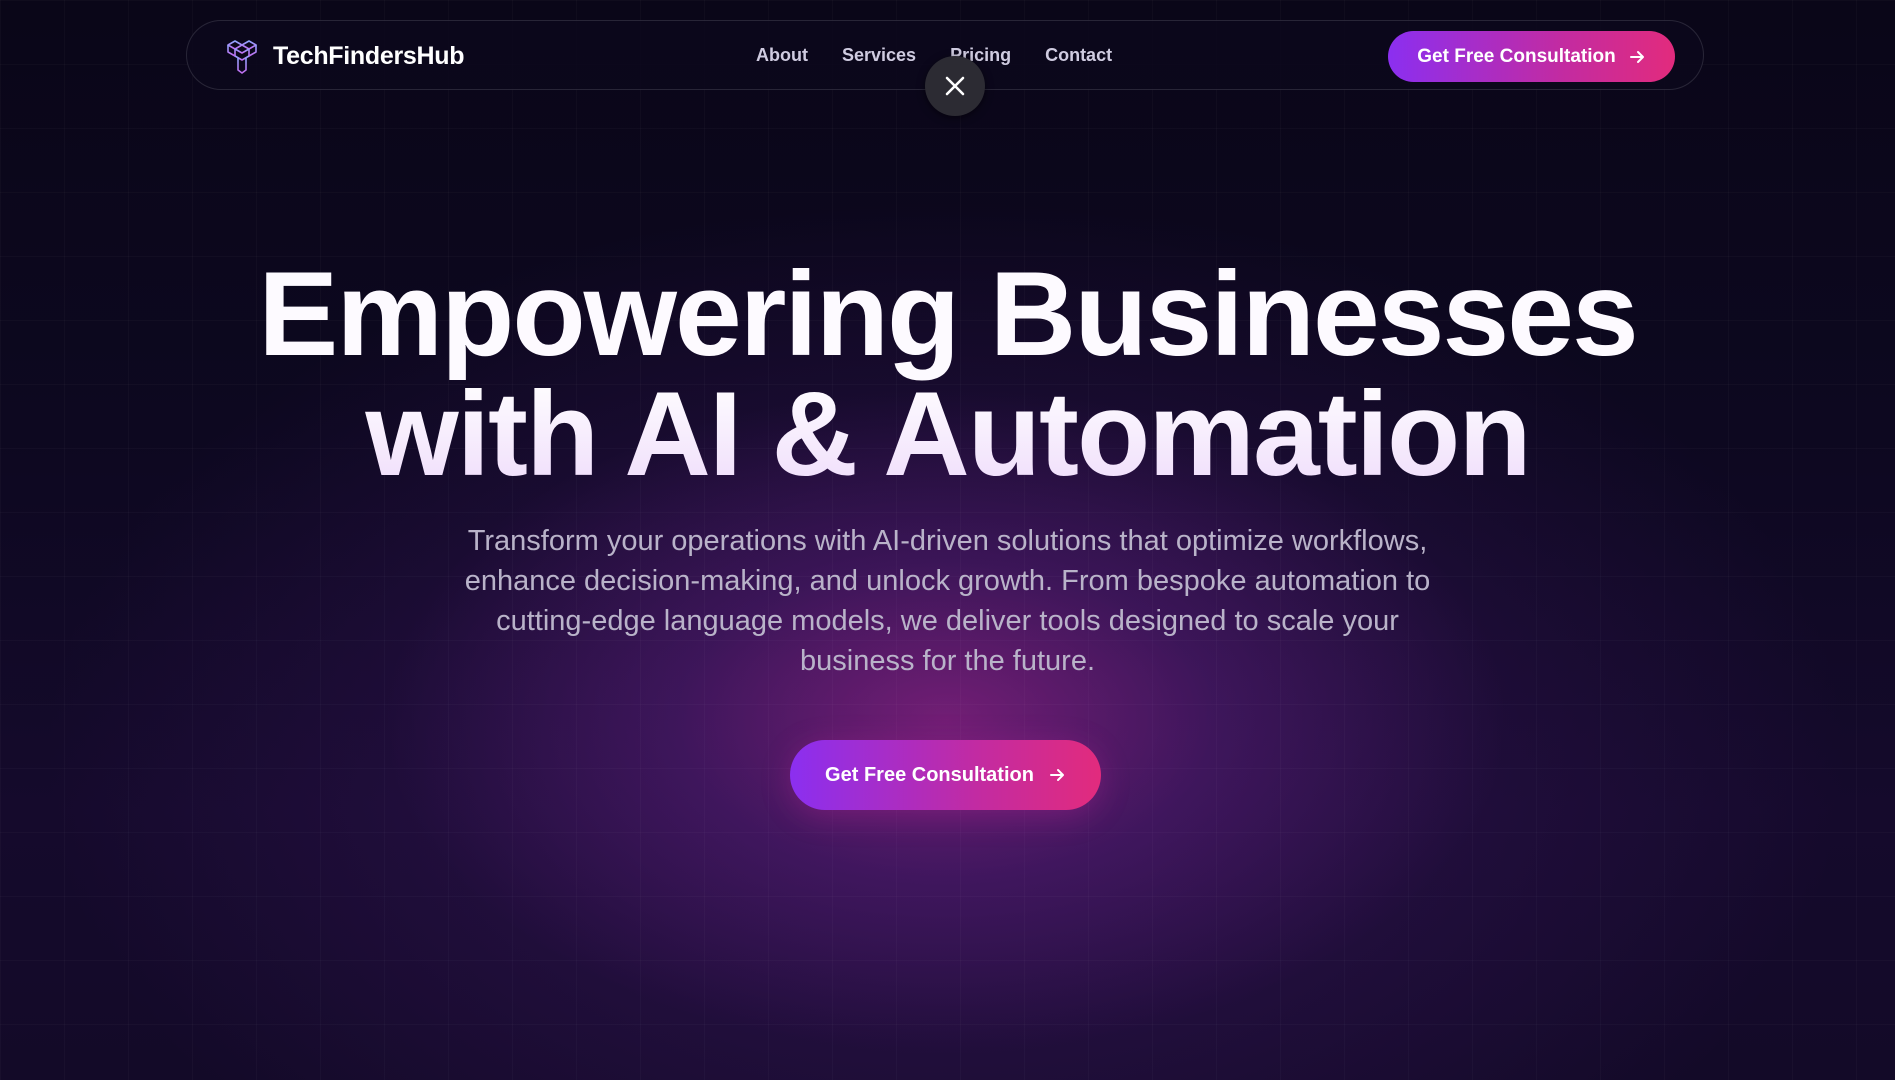 The image size is (1895, 1080). What do you see at coordinates (929, 774) in the screenshot?
I see `hero-consultation-label: Get Free Consultation` at bounding box center [929, 774].